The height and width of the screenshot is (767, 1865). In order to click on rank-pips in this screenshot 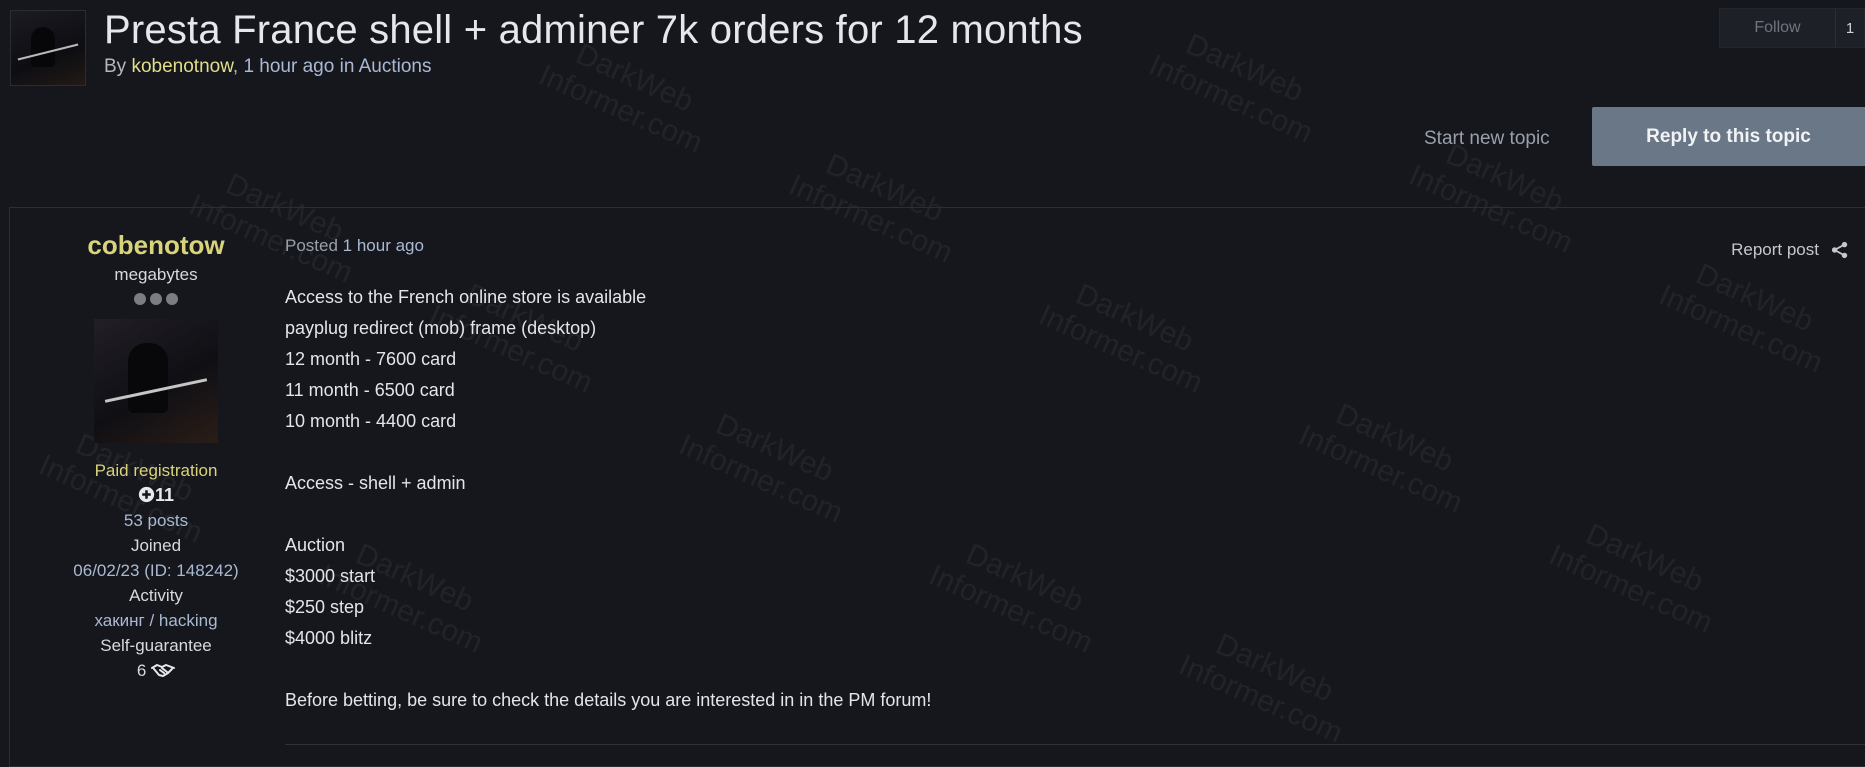, I will do `click(156, 299)`.